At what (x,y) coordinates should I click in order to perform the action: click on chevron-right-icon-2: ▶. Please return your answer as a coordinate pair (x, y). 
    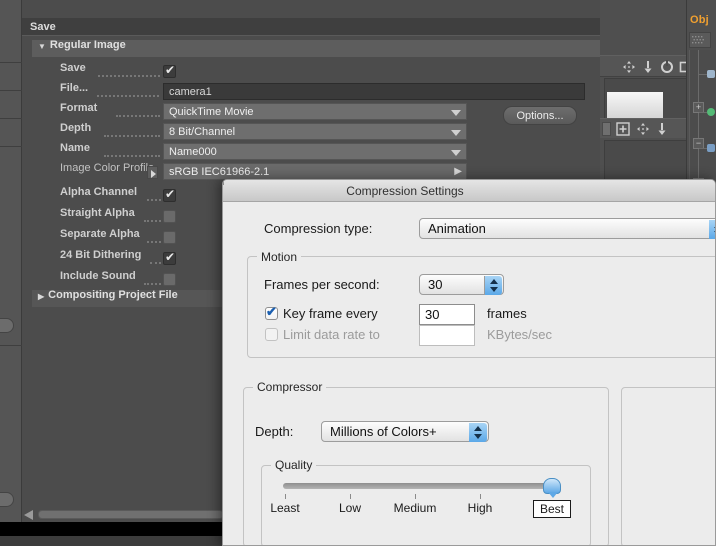
    Looking at the image, I should click on (458, 171).